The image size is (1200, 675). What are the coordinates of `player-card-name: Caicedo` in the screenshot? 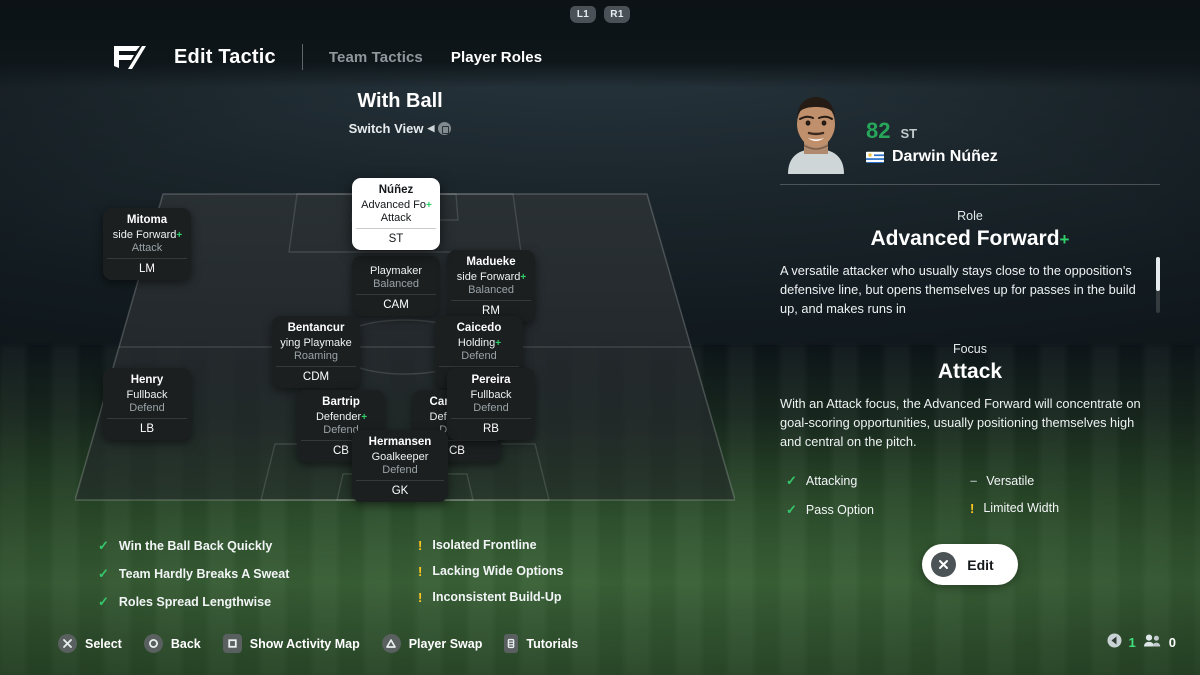 It's located at (479, 328).